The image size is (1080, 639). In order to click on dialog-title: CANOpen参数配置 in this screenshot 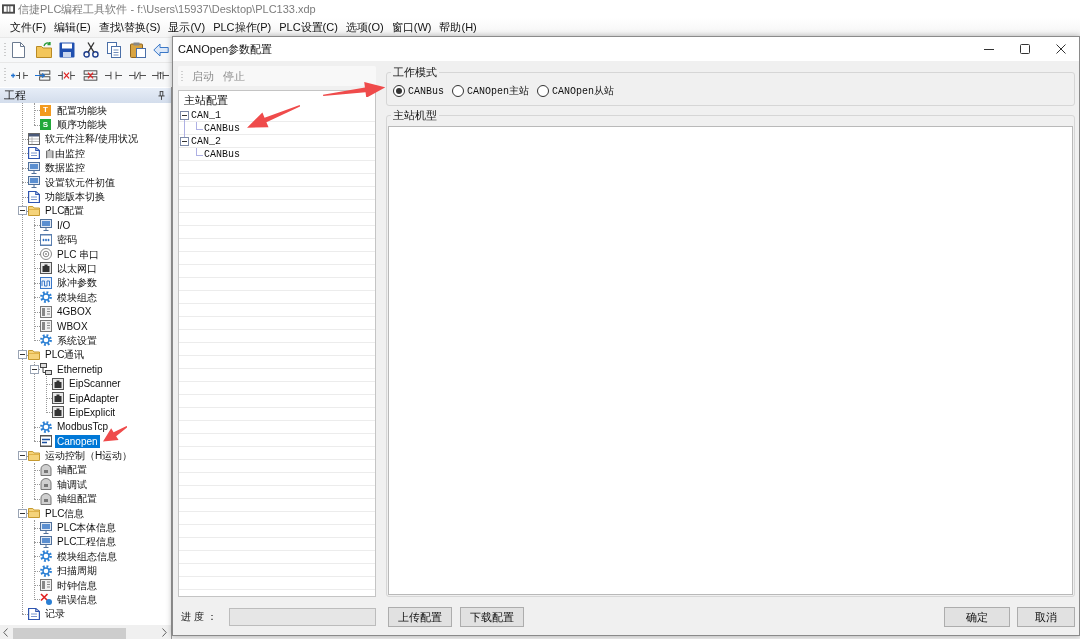, I will do `click(225, 49)`.